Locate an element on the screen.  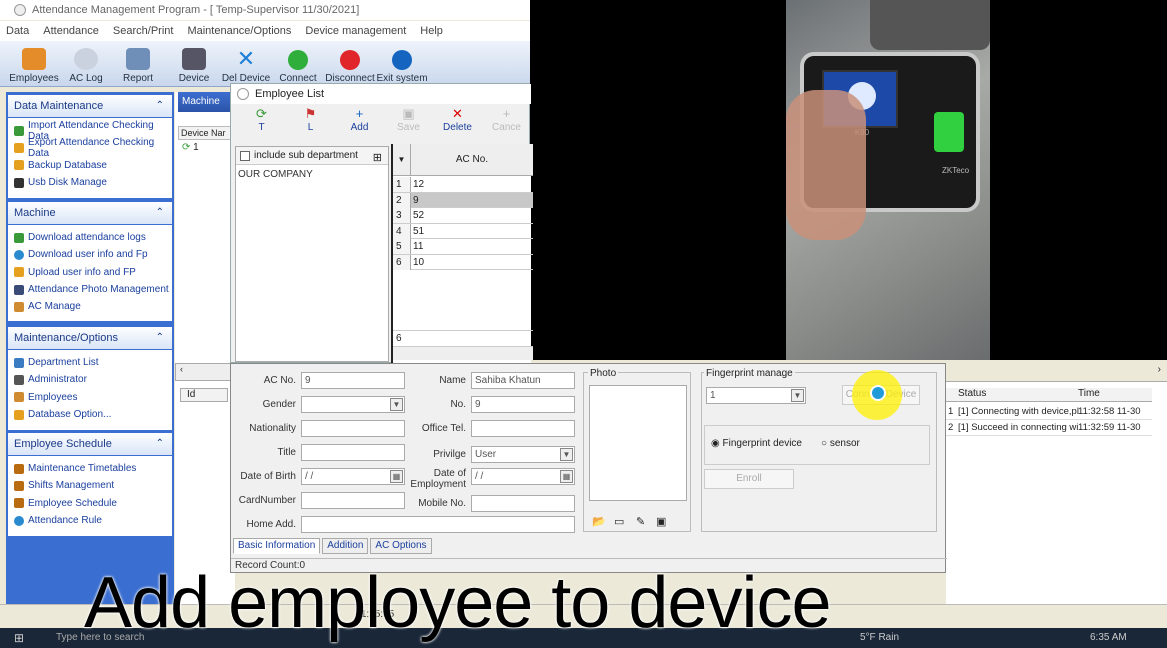
open-folder-icon: 📂 is located at coordinates (599, 521).